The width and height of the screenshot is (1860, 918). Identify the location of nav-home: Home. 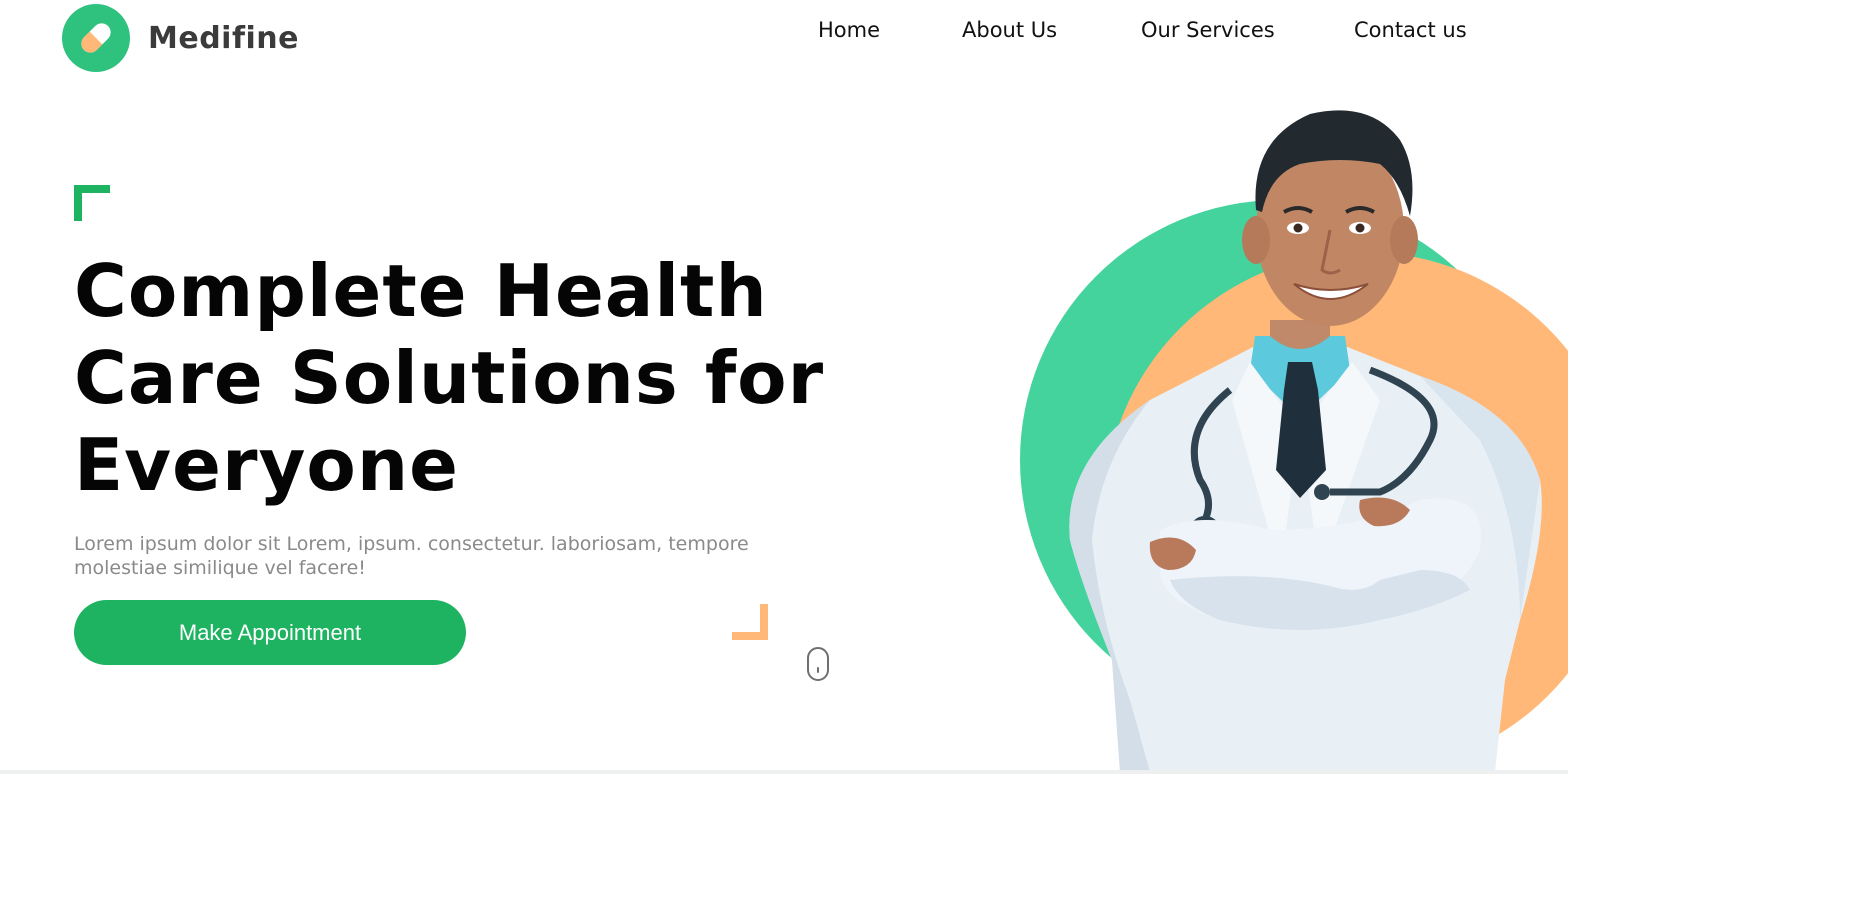
(849, 30).